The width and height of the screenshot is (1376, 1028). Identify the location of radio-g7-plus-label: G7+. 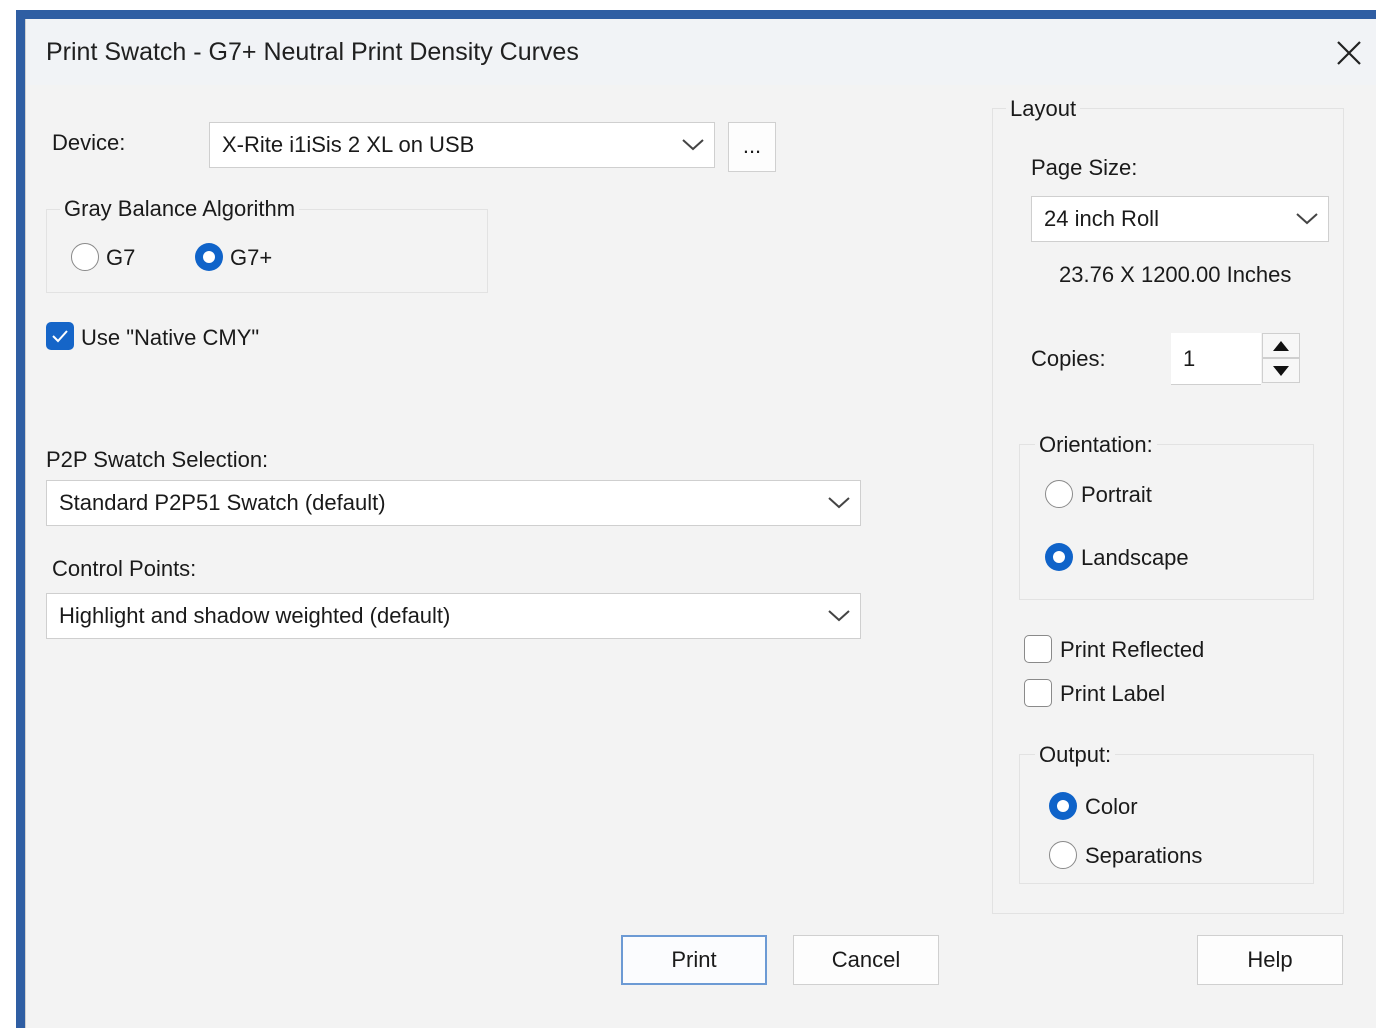
(251, 257).